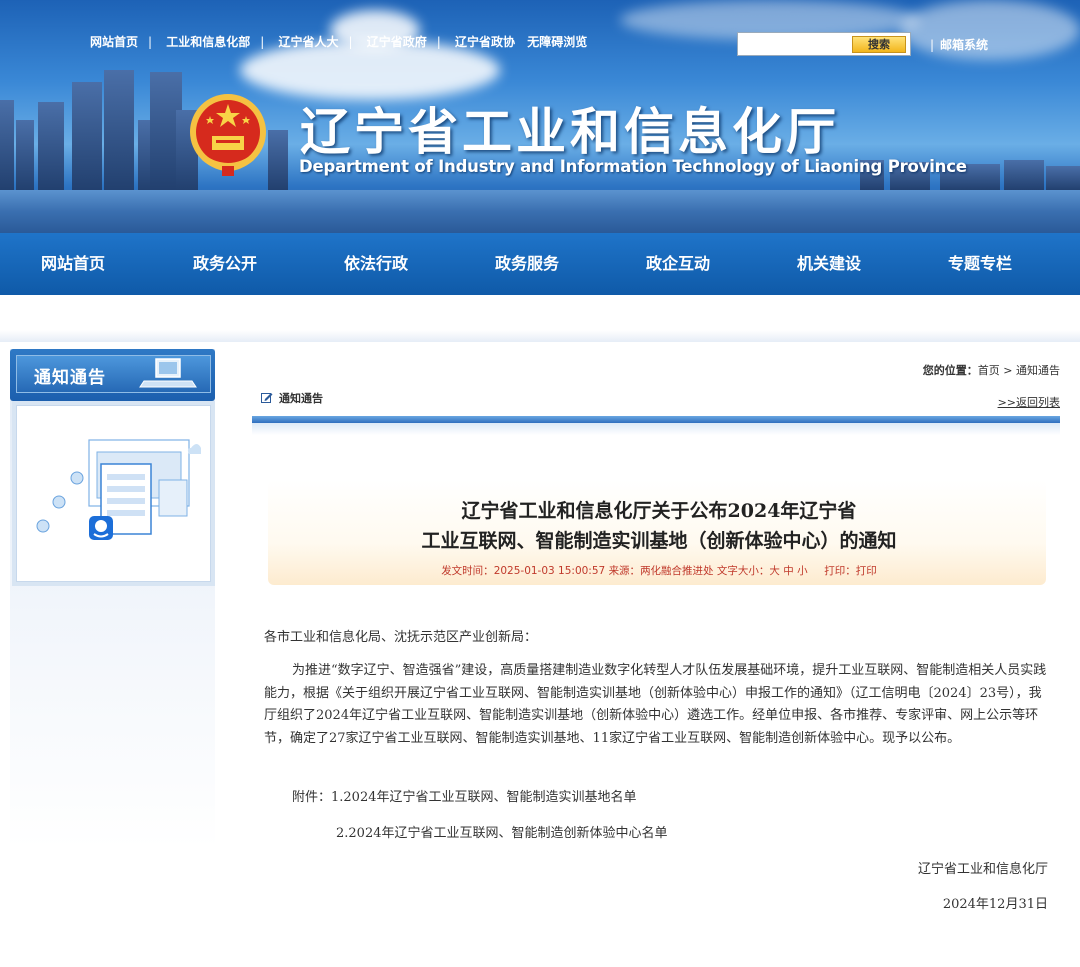 The image size is (1080, 967). I want to click on laptop-icon, so click(168, 373).